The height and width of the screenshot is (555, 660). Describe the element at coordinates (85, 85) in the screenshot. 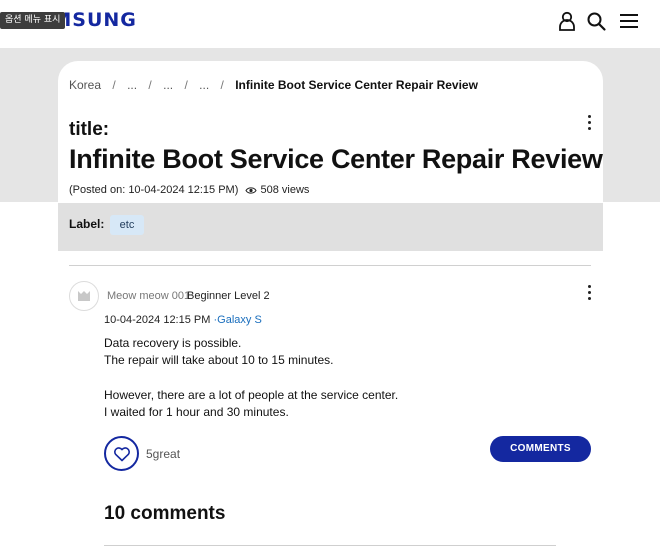

I see `breadcrumb-item-korea: Korea` at that location.